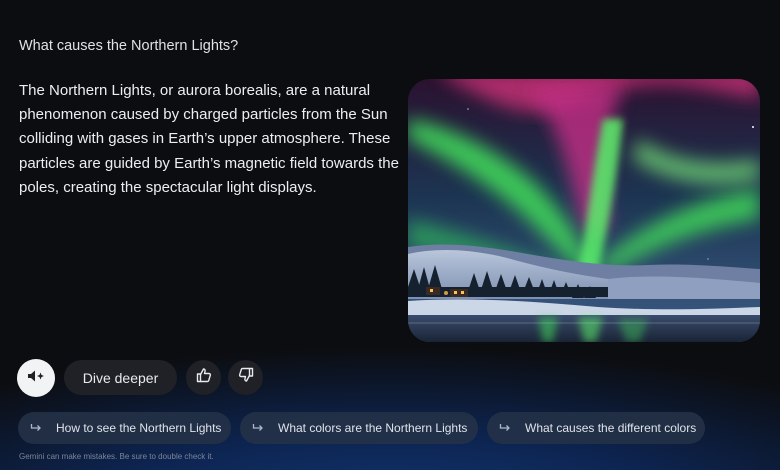  I want to click on thumbs-down-button, so click(245, 377).